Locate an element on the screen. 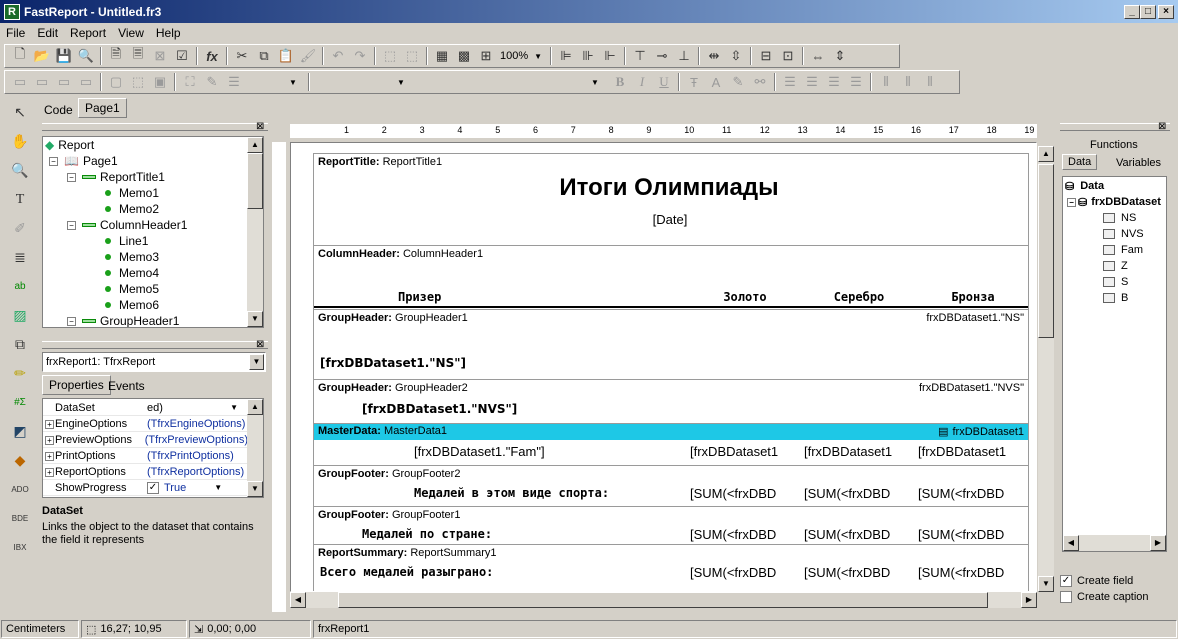 Image resolution: width=1178 pixels, height=639 pixels. property-row: + PreviewOptions (TfrxPreviewOptions) is located at coordinates (145, 440).